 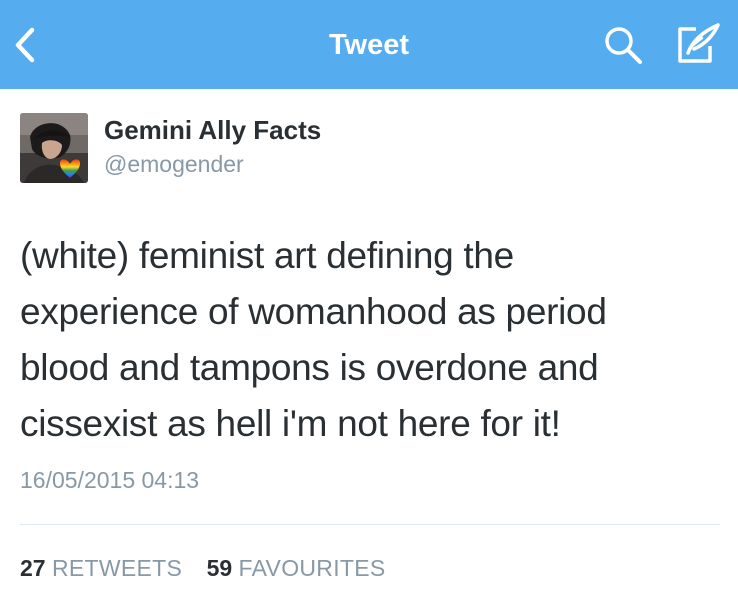 I want to click on favourites-count: 59, so click(x=219, y=568).